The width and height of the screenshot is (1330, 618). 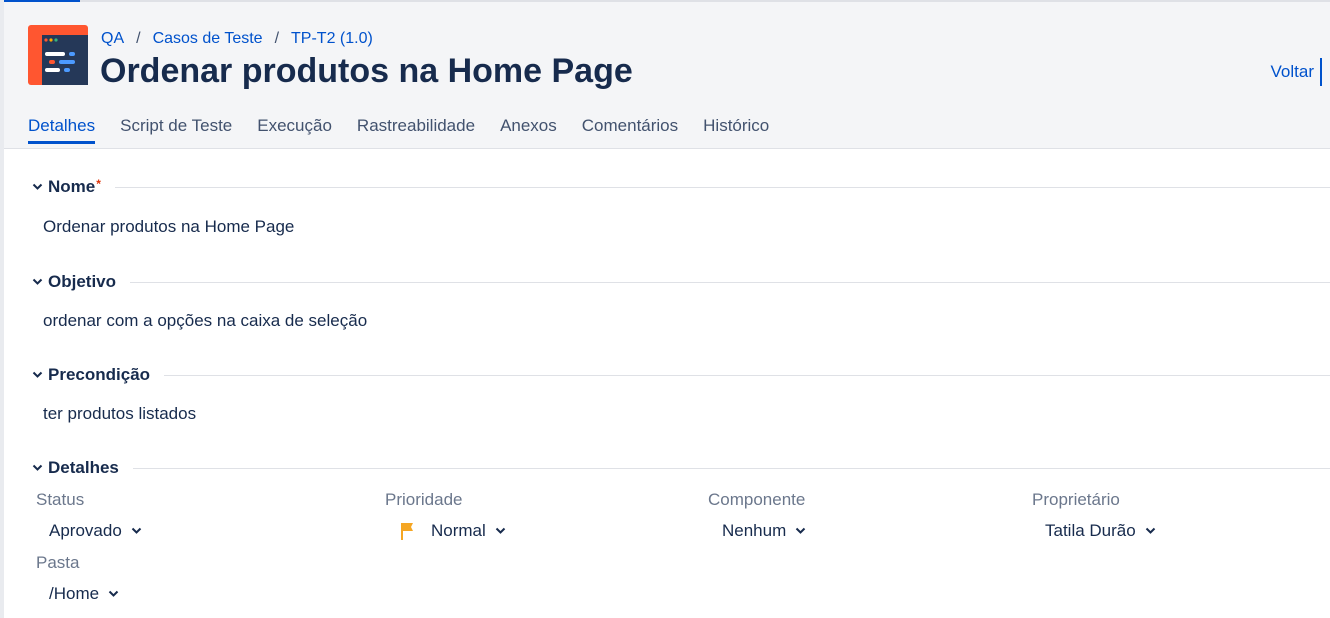 What do you see at coordinates (74, 186) in the screenshot?
I see `section-name-label: Nome*` at bounding box center [74, 186].